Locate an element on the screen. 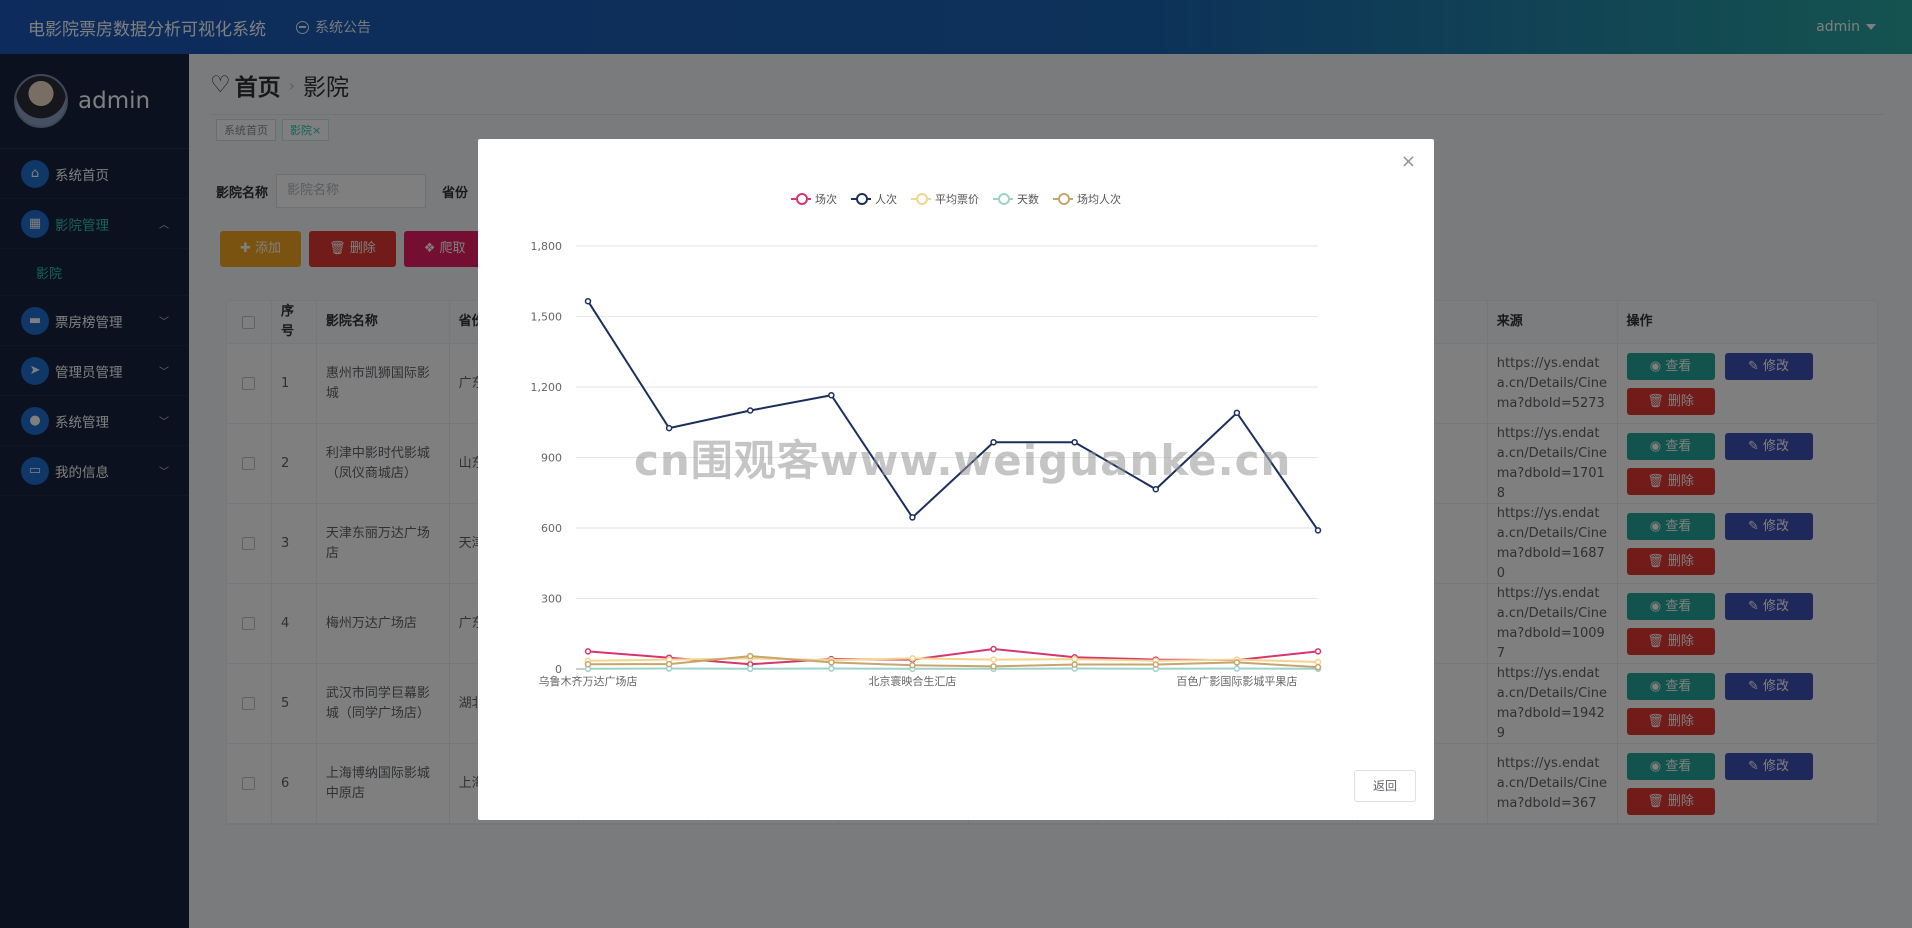 The width and height of the screenshot is (1912, 928). y-tick-label: 600 is located at coordinates (551, 528).